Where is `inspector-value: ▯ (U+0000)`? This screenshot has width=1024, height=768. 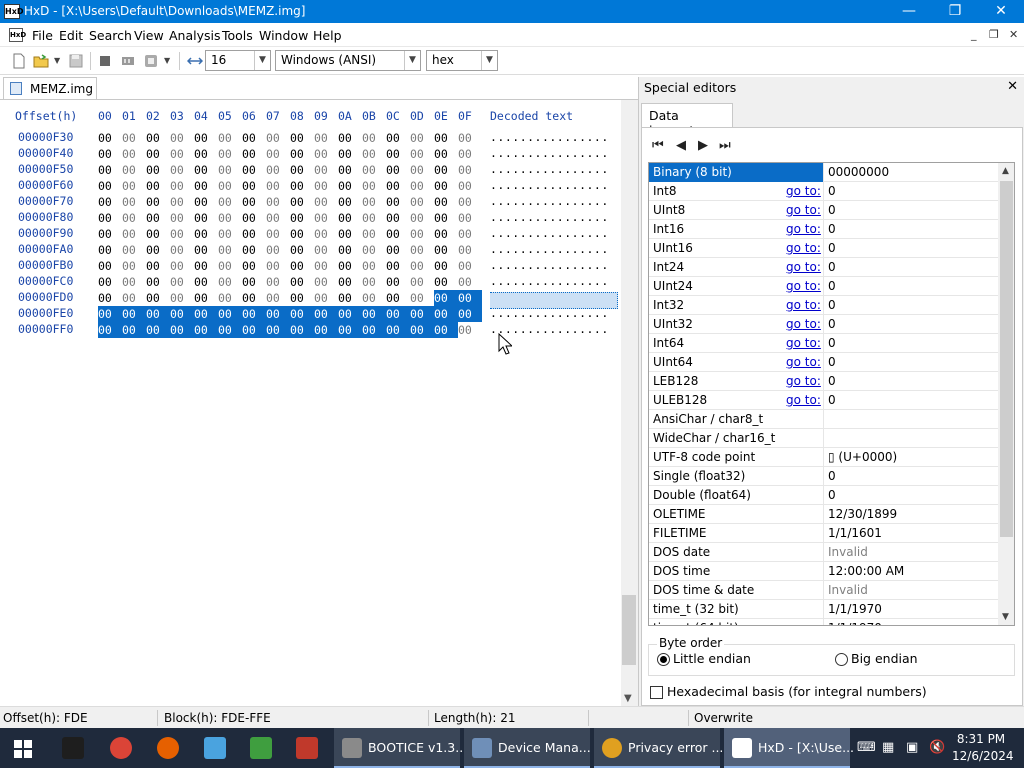 inspector-value: ▯ (U+0000) is located at coordinates (910, 457).